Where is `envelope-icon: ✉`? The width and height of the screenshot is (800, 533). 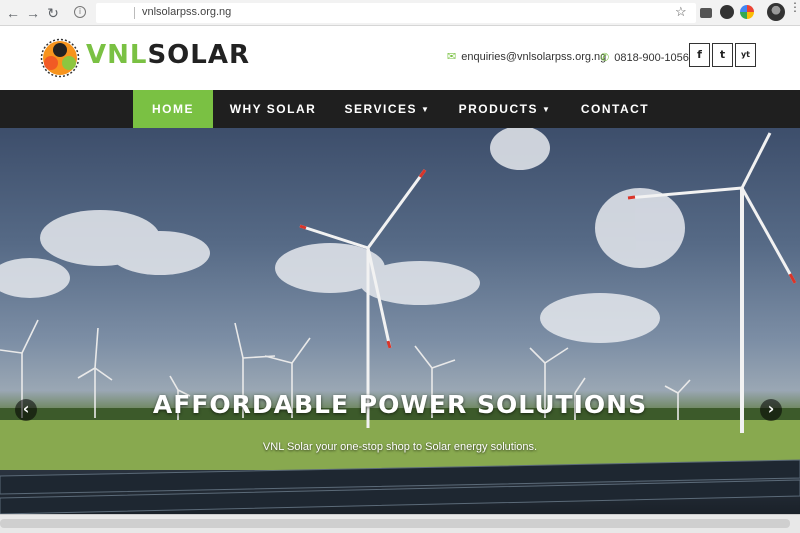 envelope-icon: ✉ is located at coordinates (452, 56).